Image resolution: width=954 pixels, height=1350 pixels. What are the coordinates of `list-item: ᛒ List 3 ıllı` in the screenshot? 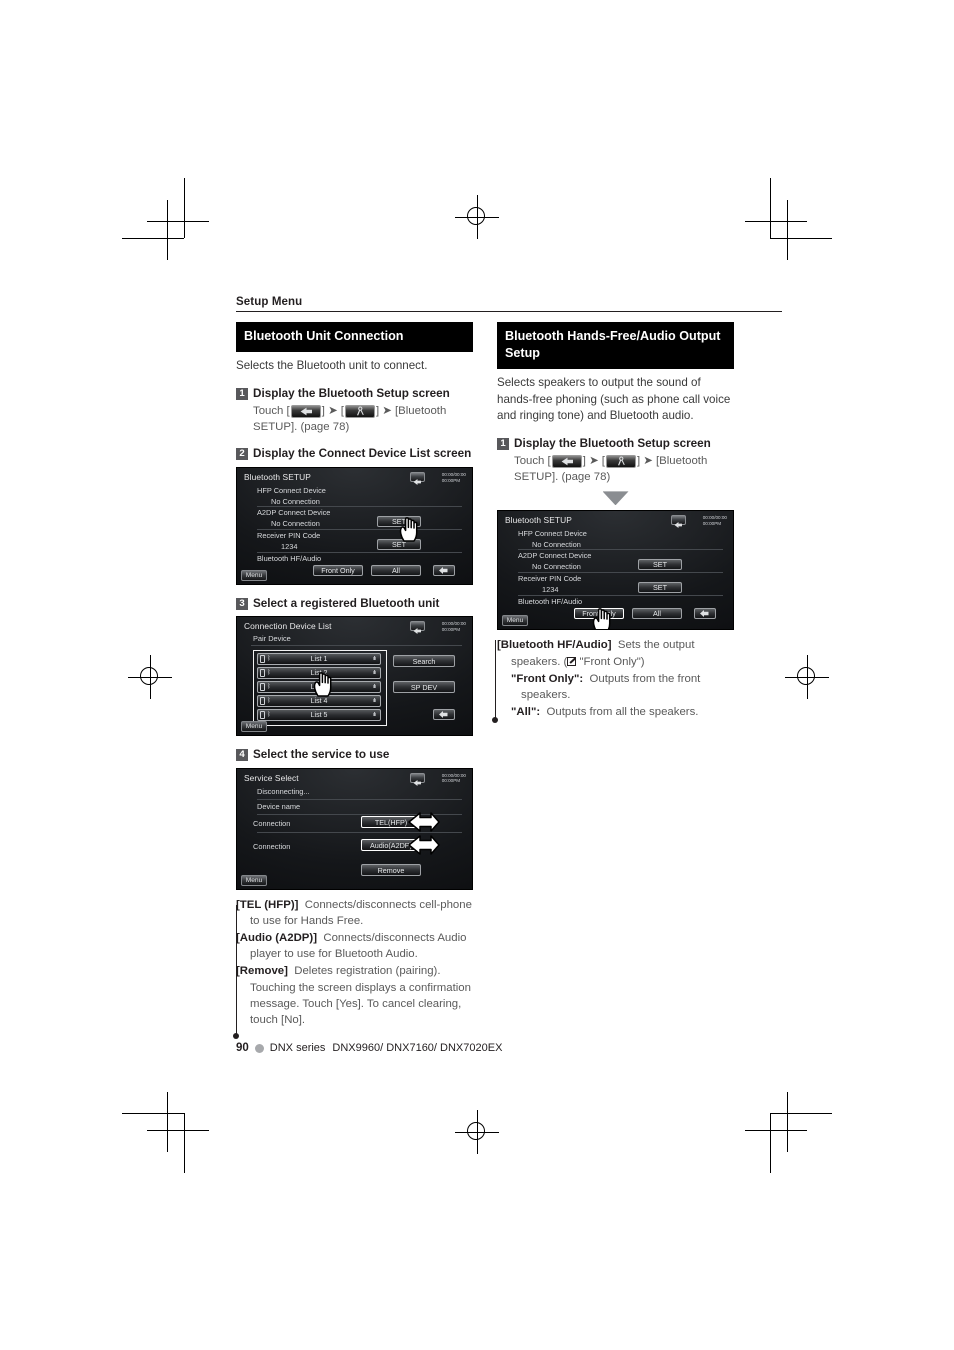 It's located at (319, 687).